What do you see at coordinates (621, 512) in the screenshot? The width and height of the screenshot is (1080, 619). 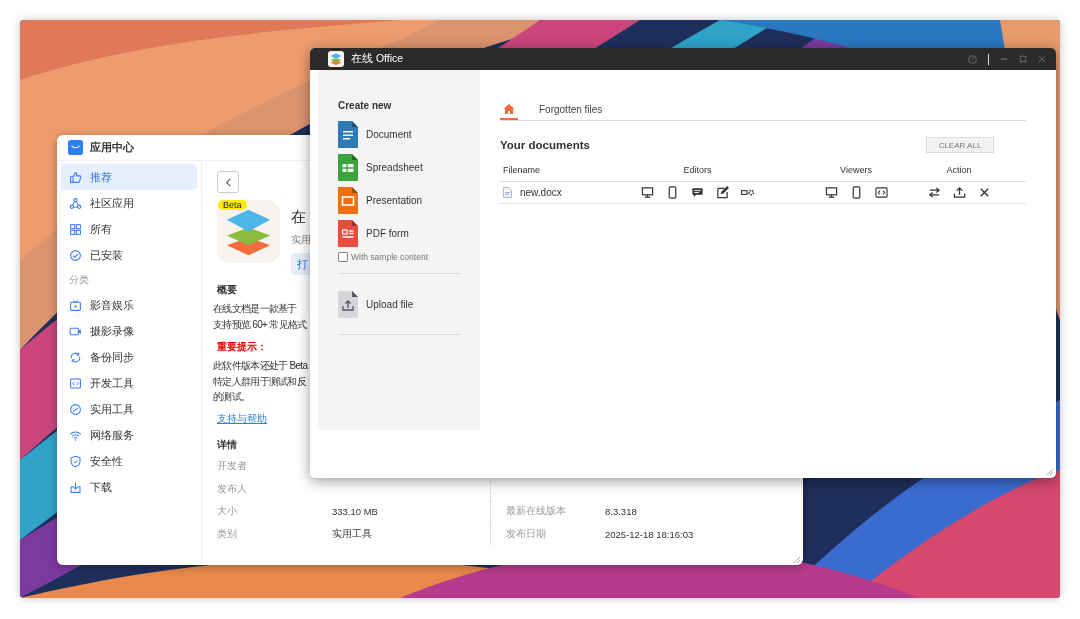 I see `detail-value: 8.3.318` at bounding box center [621, 512].